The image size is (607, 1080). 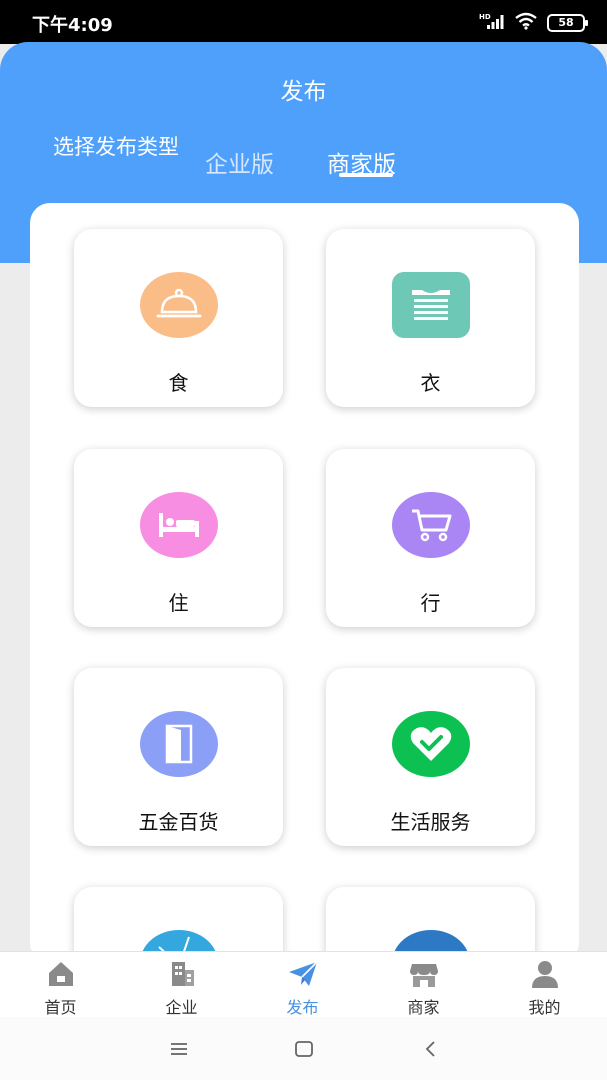 I want to click on category-card-clothing: 衣, so click(x=430, y=318).